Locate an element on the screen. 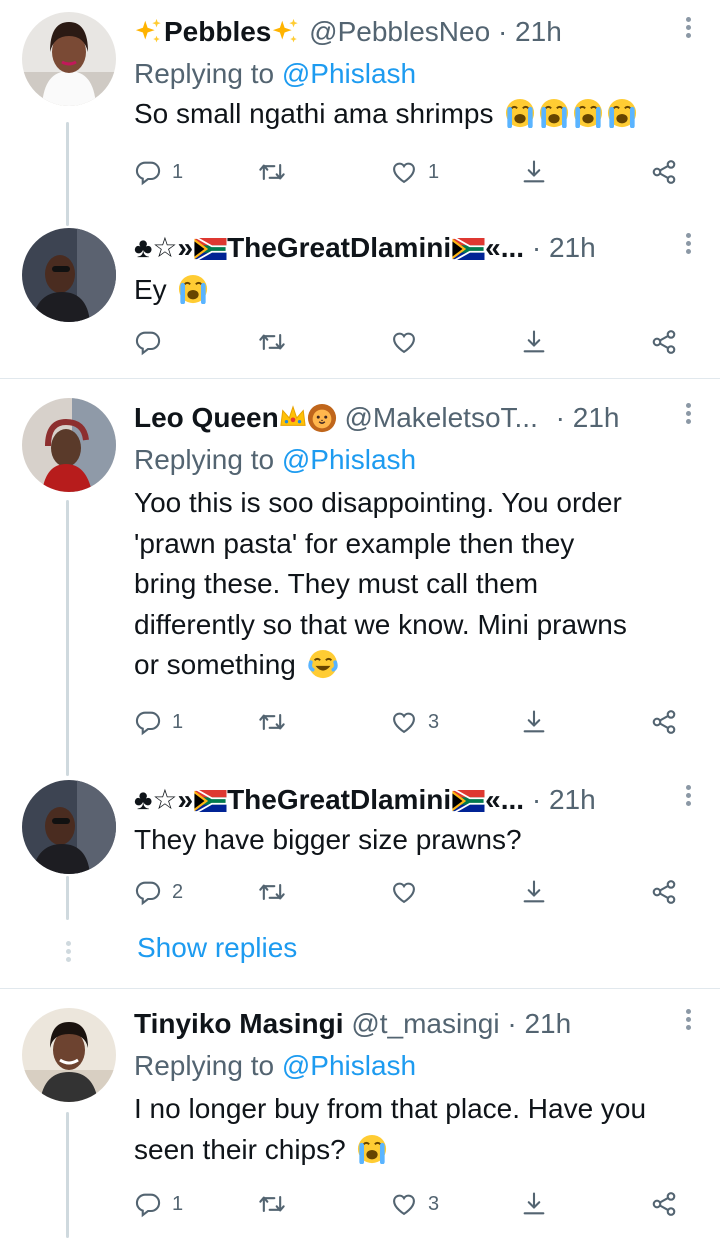 This screenshot has height=1238, width=720. user-handle: @t_masingi is located at coordinates (425, 1023).